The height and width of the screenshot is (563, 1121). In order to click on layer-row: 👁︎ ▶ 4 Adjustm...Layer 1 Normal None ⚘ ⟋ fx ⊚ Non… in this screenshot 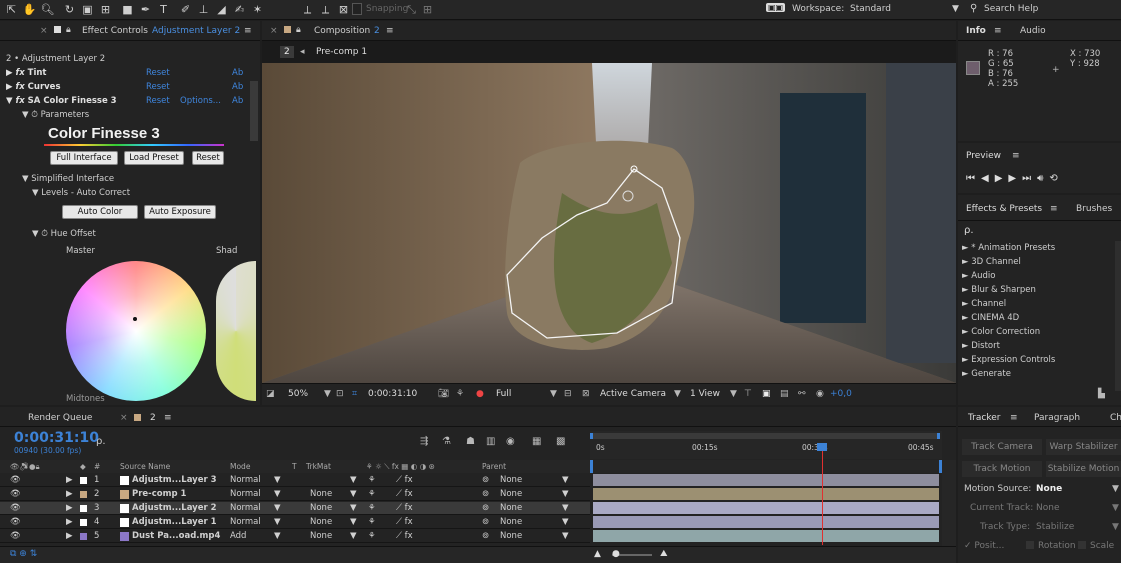, I will do `click(295, 522)`.